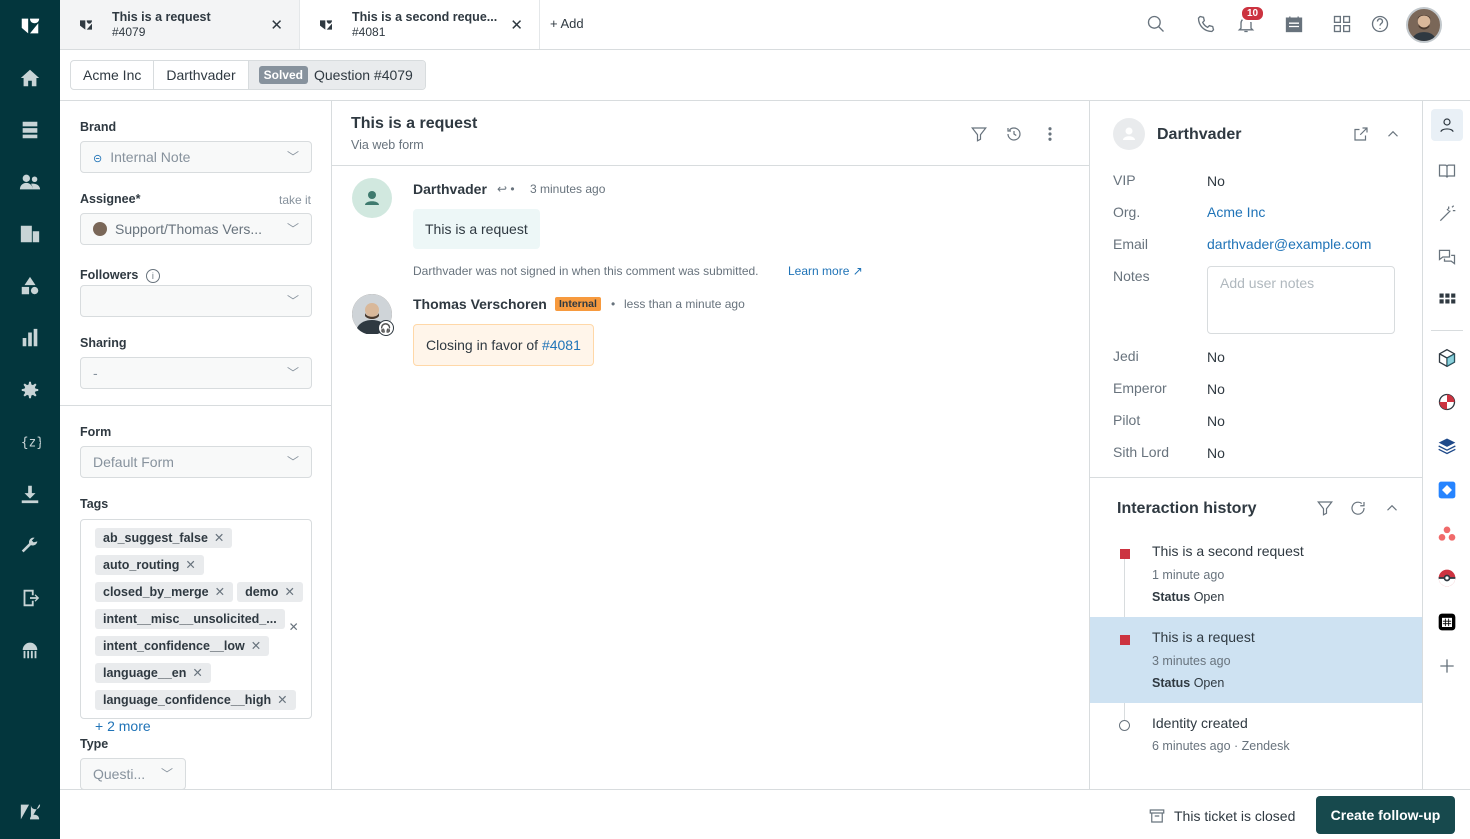 The width and height of the screenshot is (1470, 839). Describe the element at coordinates (1289, 244) in the screenshot. I see `email-link: darthvader@example.com` at that location.